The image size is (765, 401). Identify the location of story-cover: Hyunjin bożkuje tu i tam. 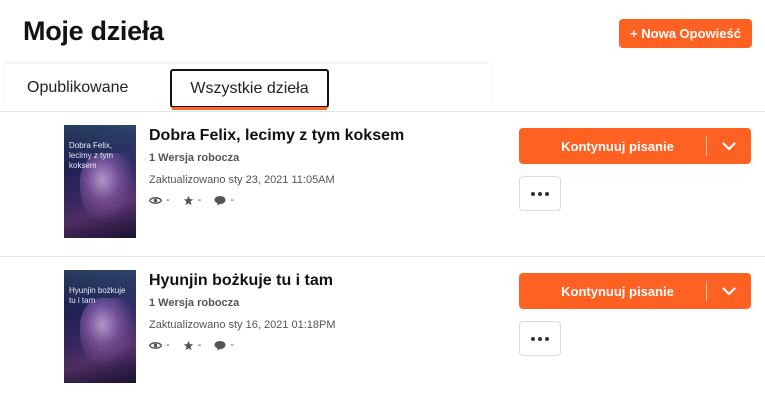
(100, 326).